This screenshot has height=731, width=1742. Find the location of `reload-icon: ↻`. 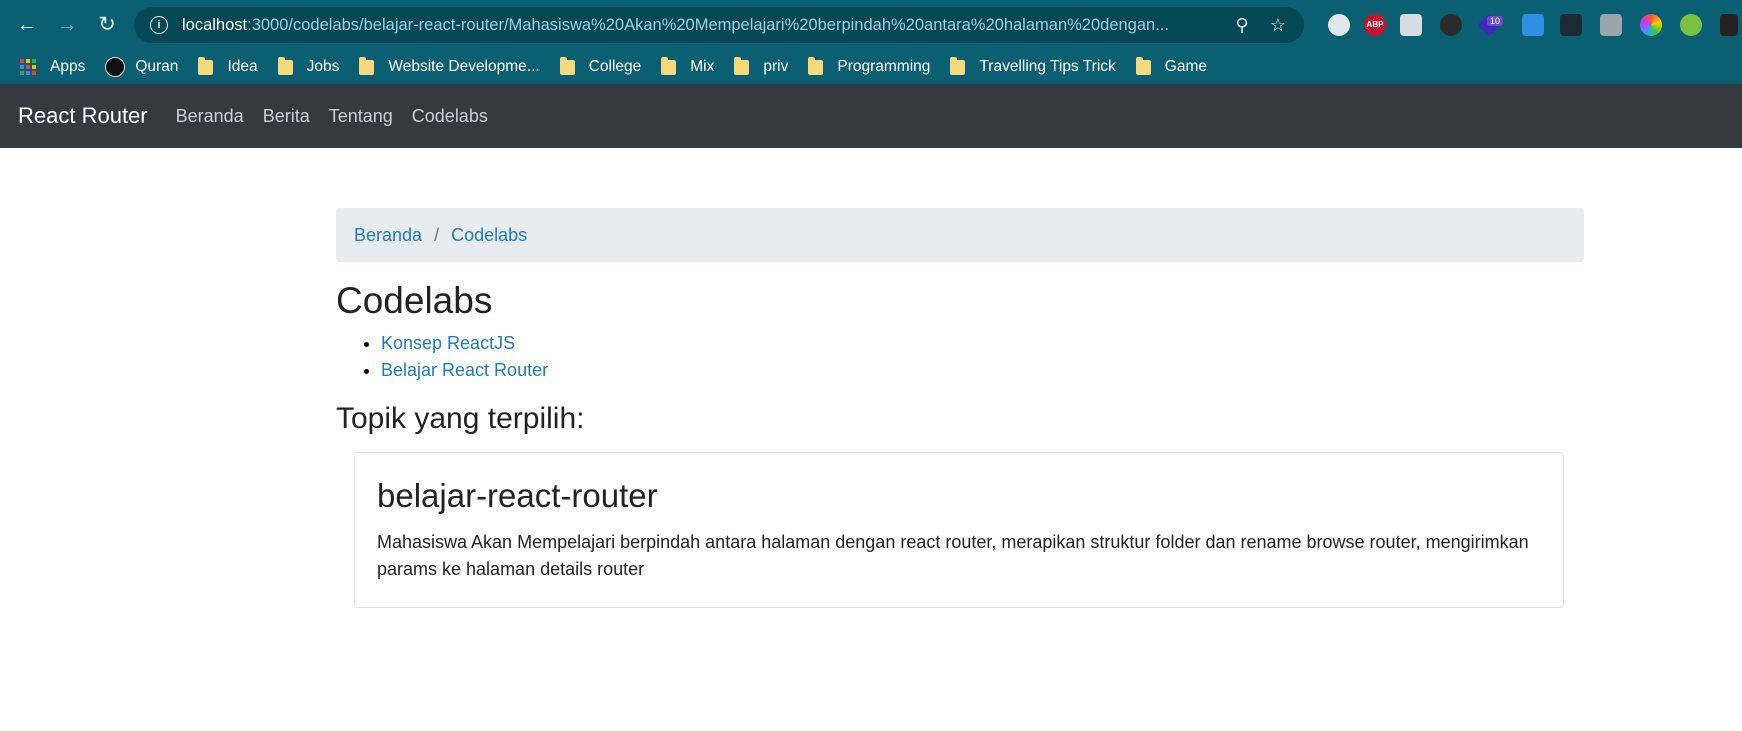

reload-icon: ↻ is located at coordinates (107, 25).